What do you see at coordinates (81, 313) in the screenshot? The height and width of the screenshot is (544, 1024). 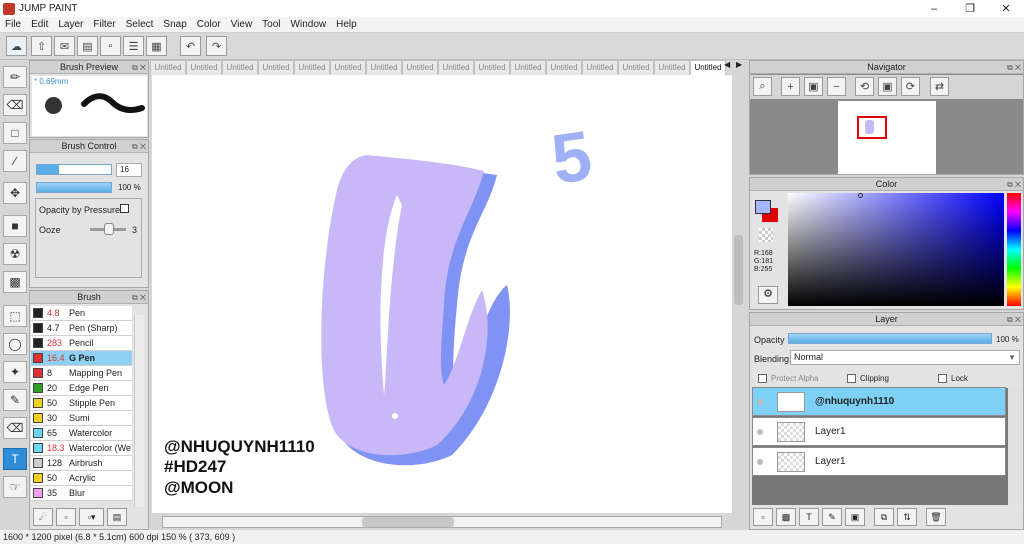 I see `brush-list-item: 4.8 Pen` at bounding box center [81, 313].